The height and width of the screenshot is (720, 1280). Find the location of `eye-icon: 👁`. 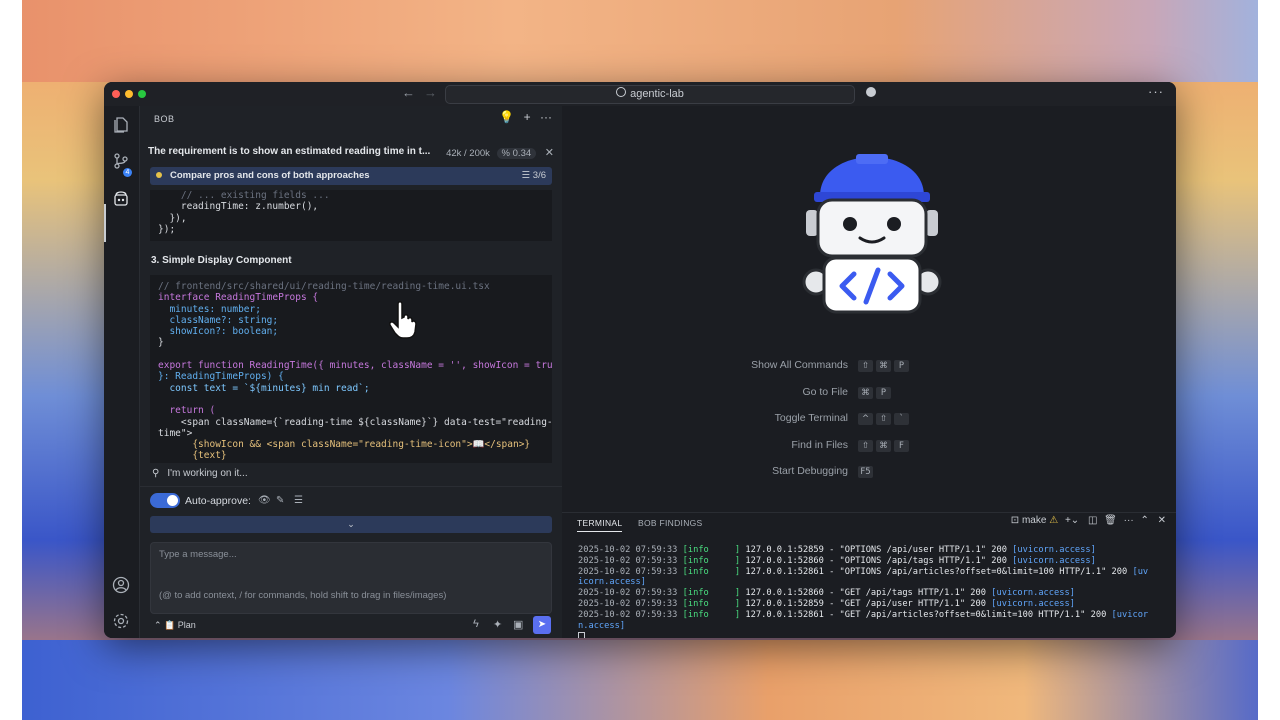

eye-icon: 👁 is located at coordinates (264, 500).